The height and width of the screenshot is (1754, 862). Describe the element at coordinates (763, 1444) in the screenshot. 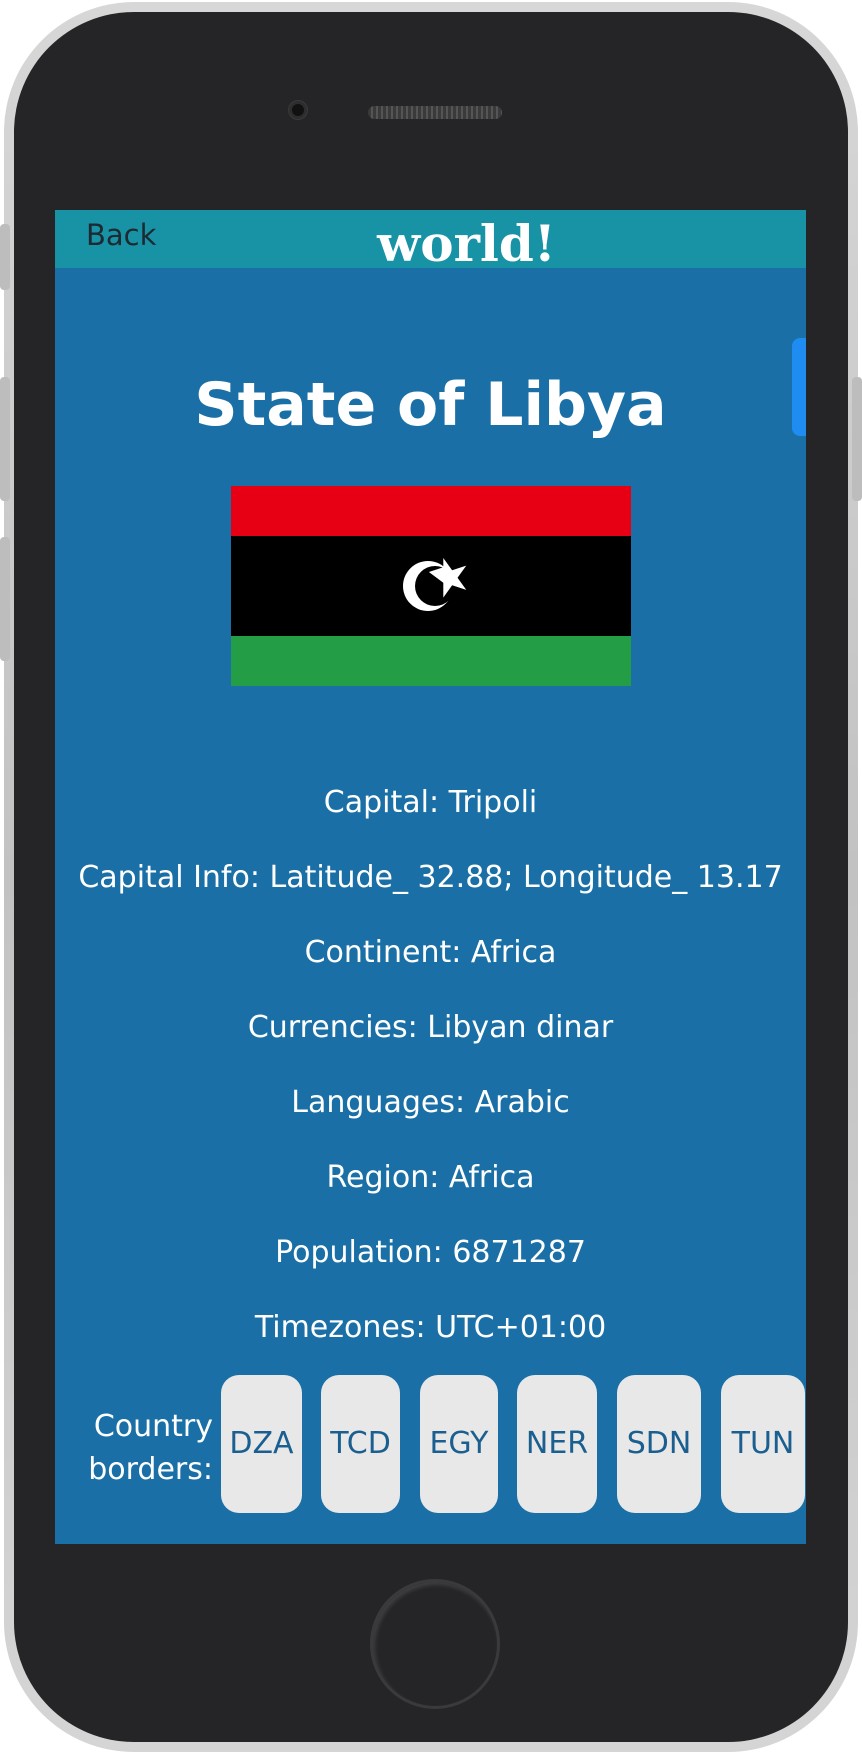

I see `border-button-tun: TUN` at that location.